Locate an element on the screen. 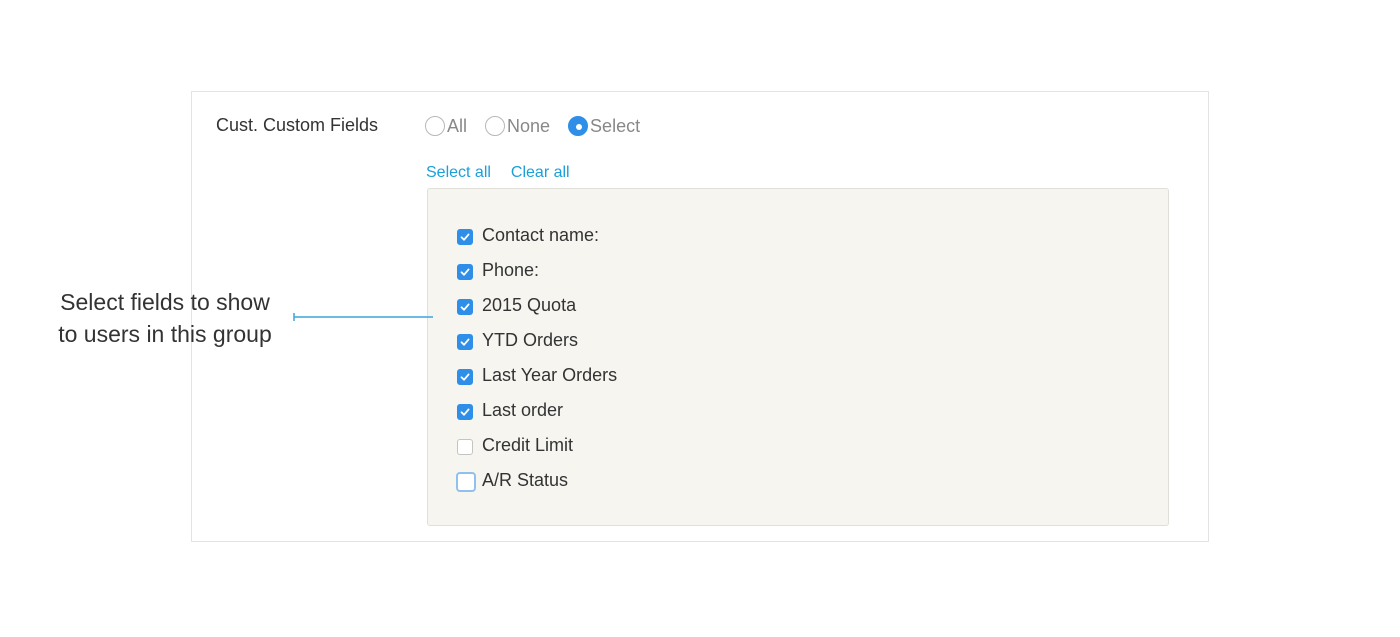  field-row-phone: Phone: is located at coordinates (537, 270).